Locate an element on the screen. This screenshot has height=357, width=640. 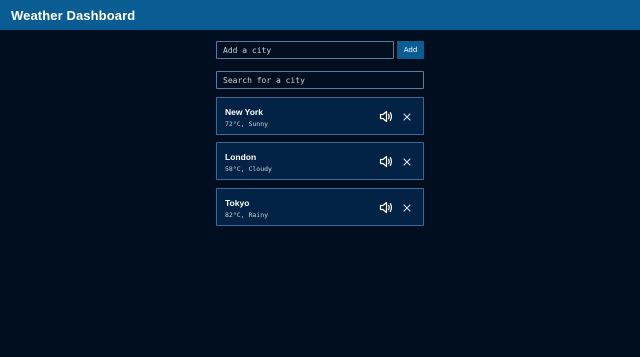
city-name: London is located at coordinates (241, 157).